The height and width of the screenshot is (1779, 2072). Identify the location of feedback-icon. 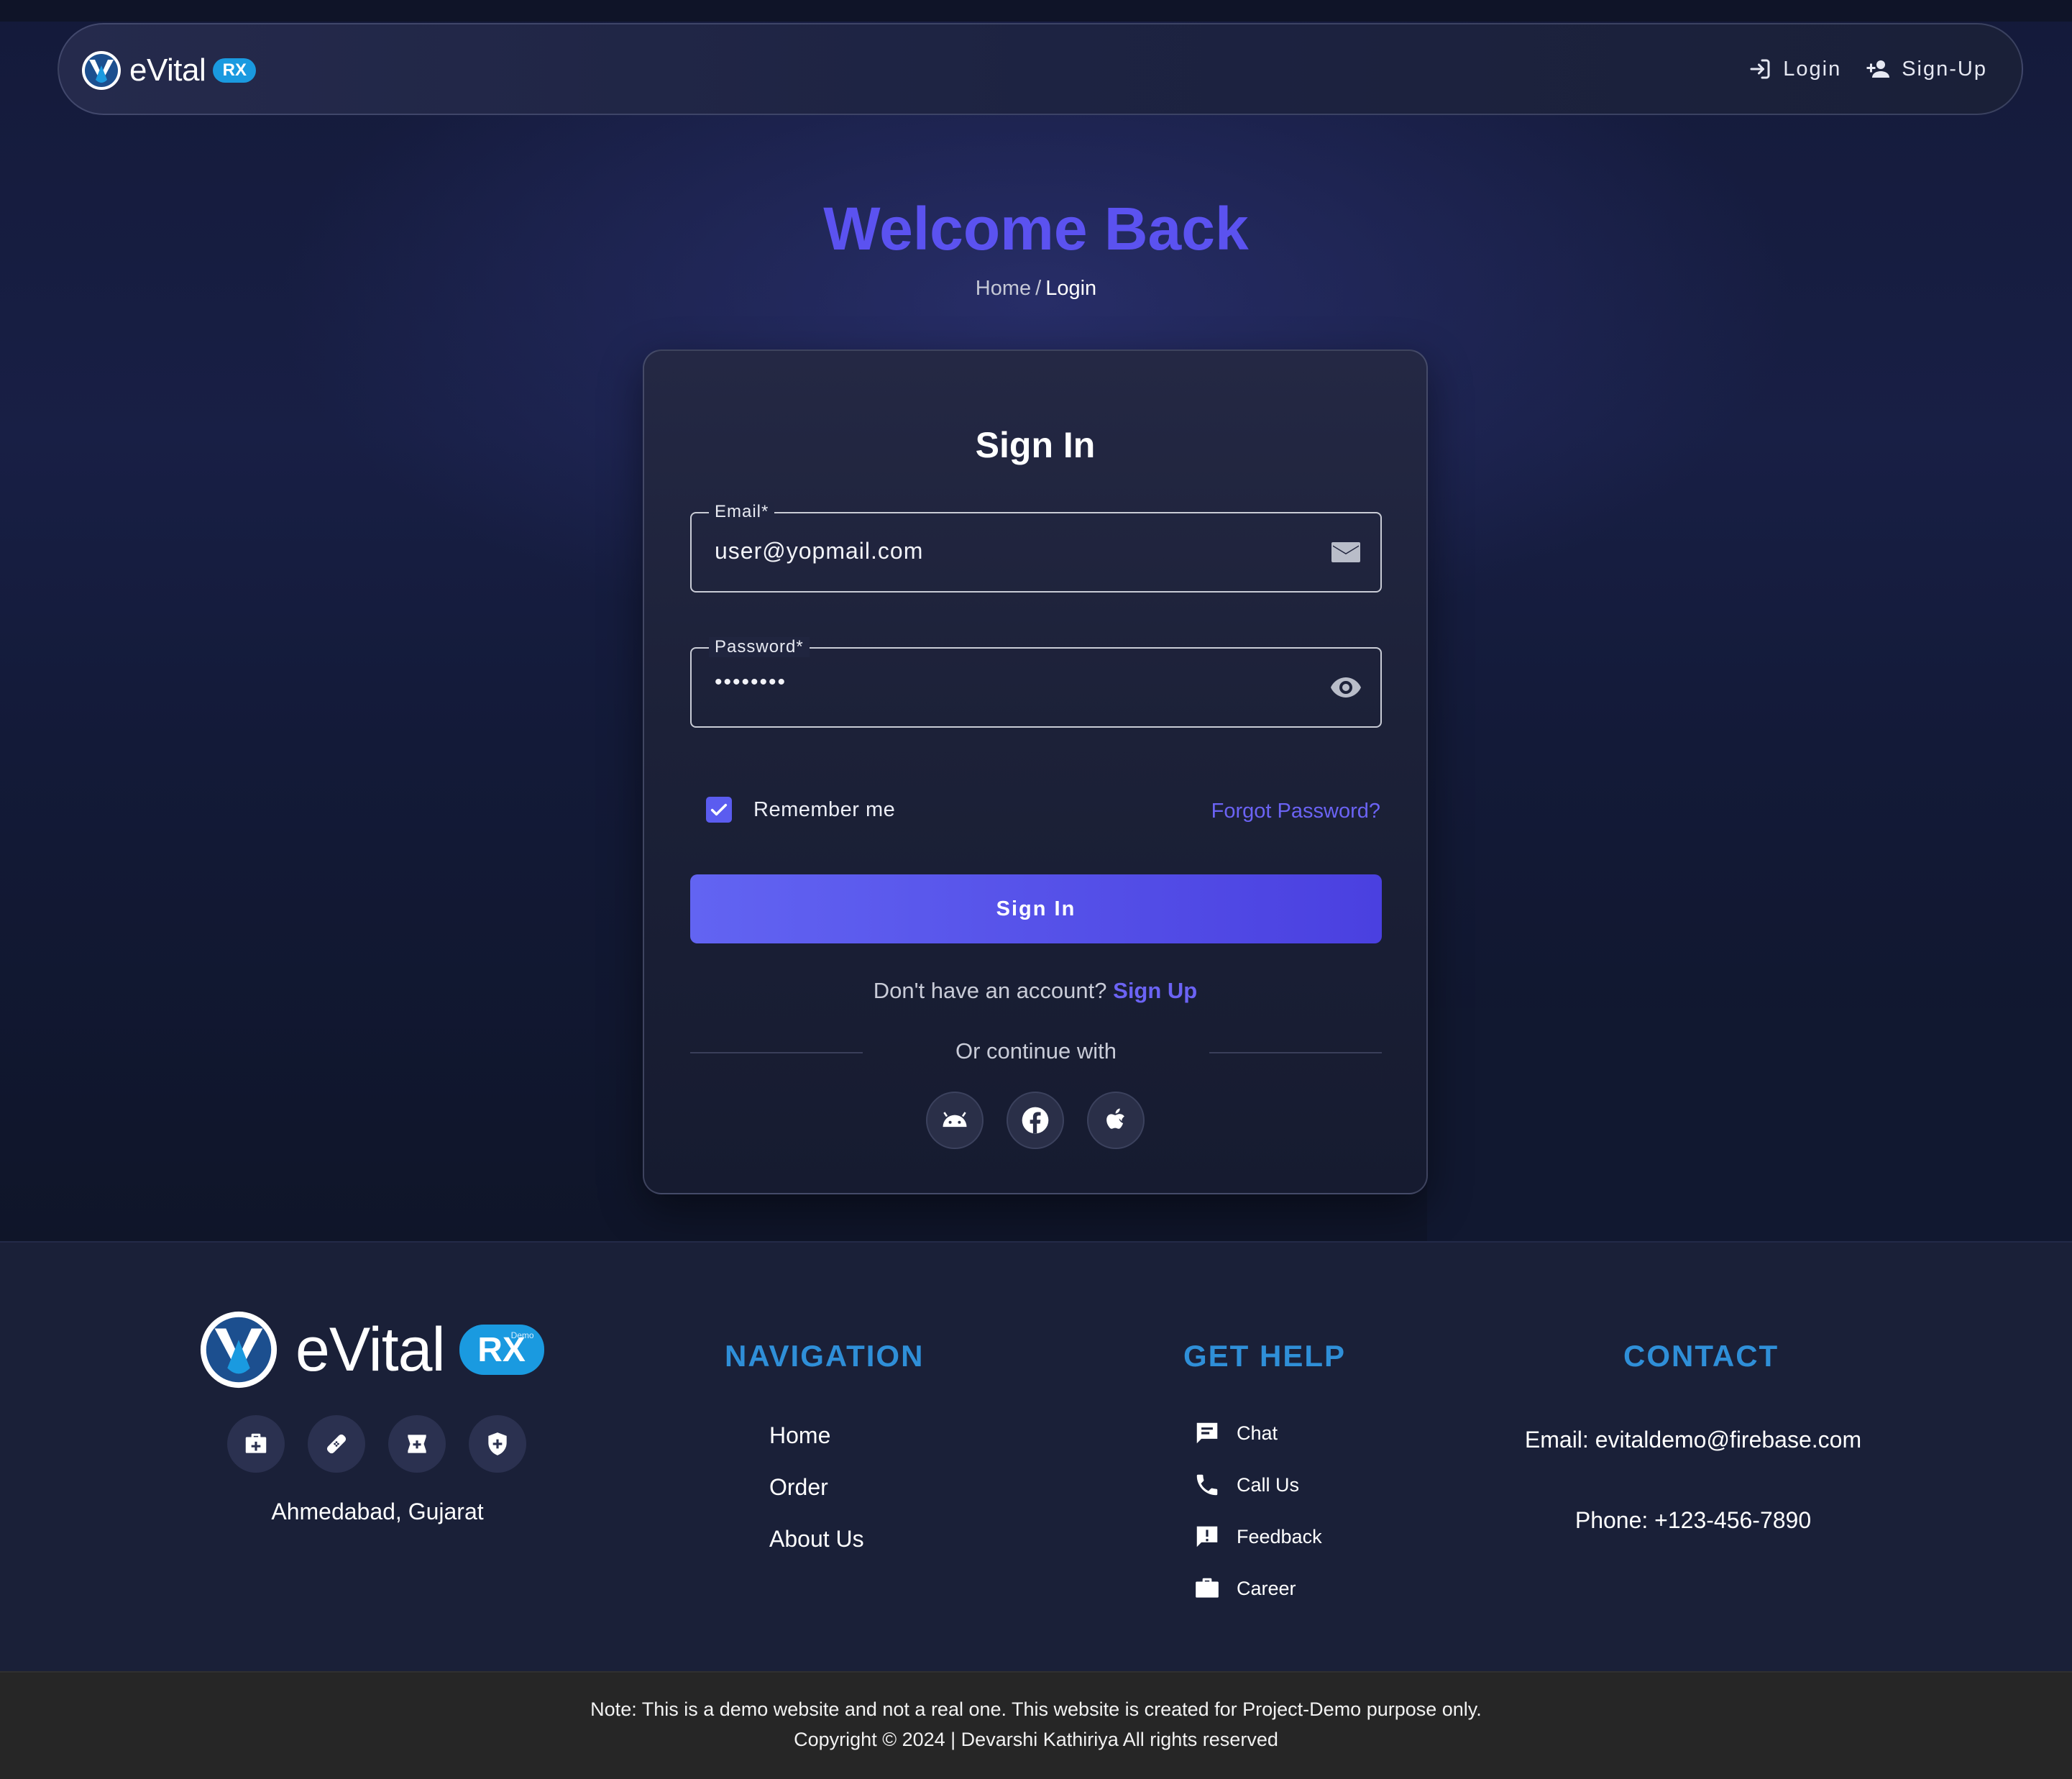
(1207, 1536).